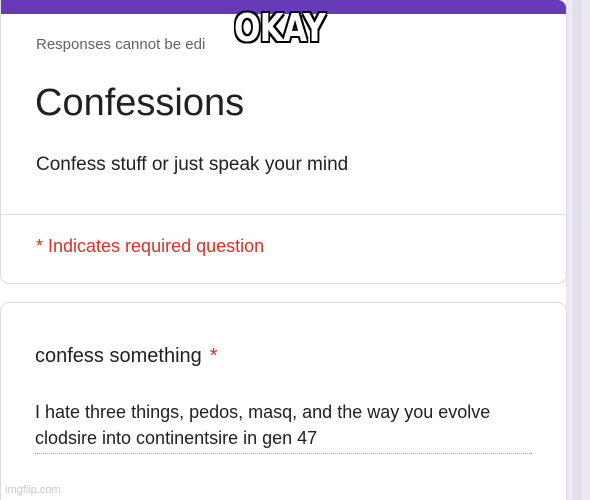  I want to click on meme-caption: OKAY, so click(280, 28).